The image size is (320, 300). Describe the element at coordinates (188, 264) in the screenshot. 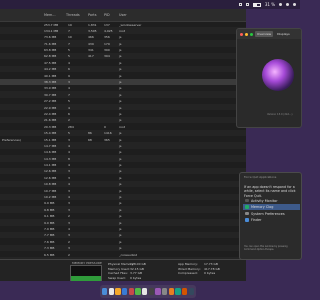

I see `stat-label: App Memory:` at that location.